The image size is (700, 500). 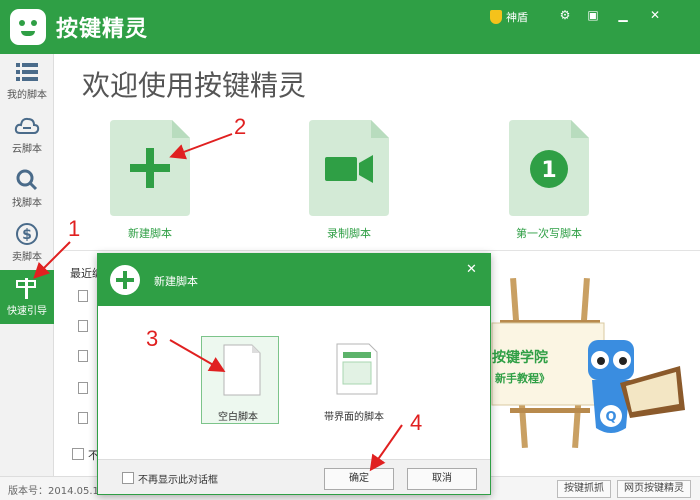 I want to click on annotation-number: 4, so click(x=416, y=422).